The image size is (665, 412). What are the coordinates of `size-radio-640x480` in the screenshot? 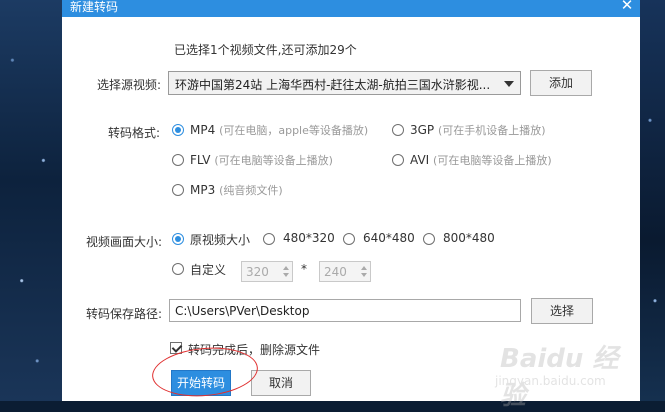 It's located at (349, 239).